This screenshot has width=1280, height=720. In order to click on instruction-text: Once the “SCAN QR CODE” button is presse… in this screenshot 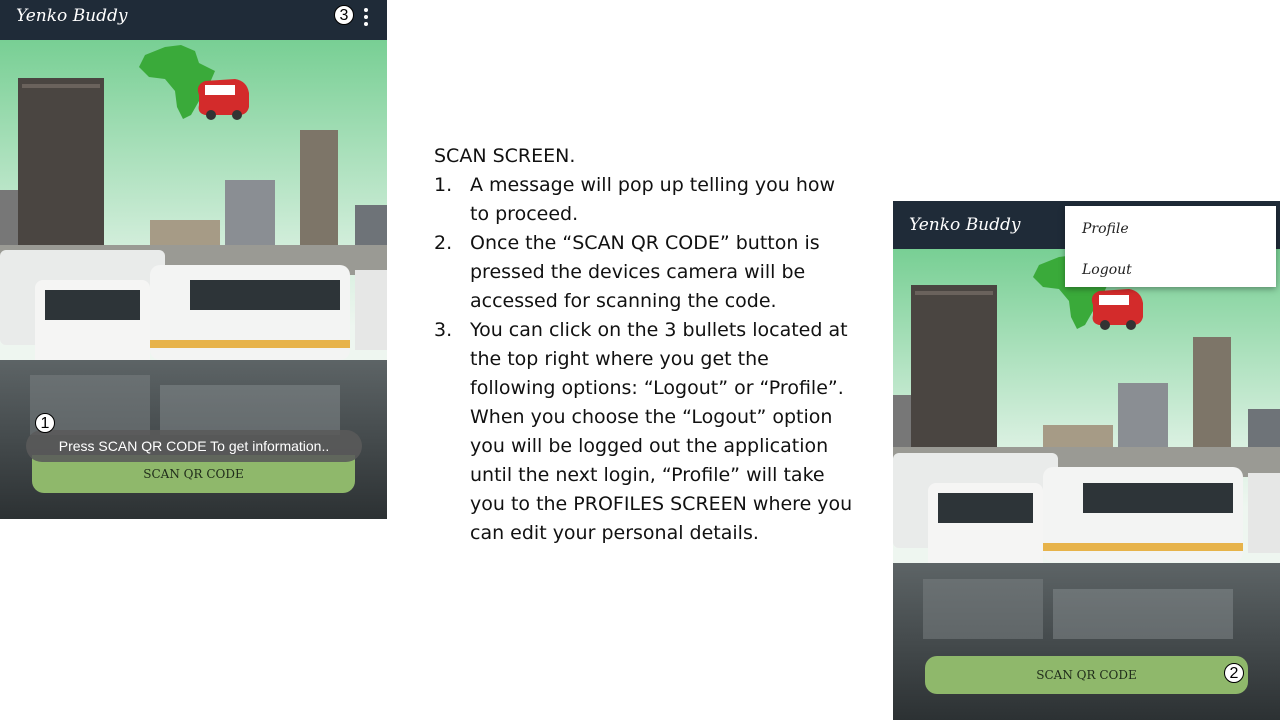, I will do `click(645, 272)`.